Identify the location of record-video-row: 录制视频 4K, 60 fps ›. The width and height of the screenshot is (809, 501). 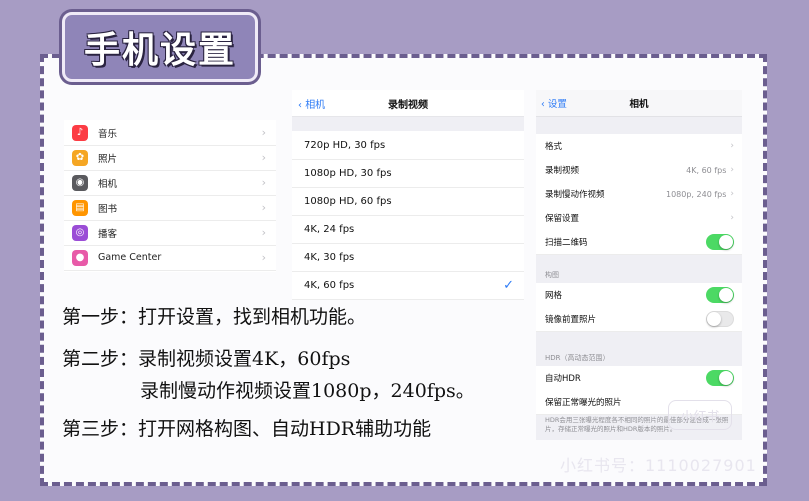
(639, 170).